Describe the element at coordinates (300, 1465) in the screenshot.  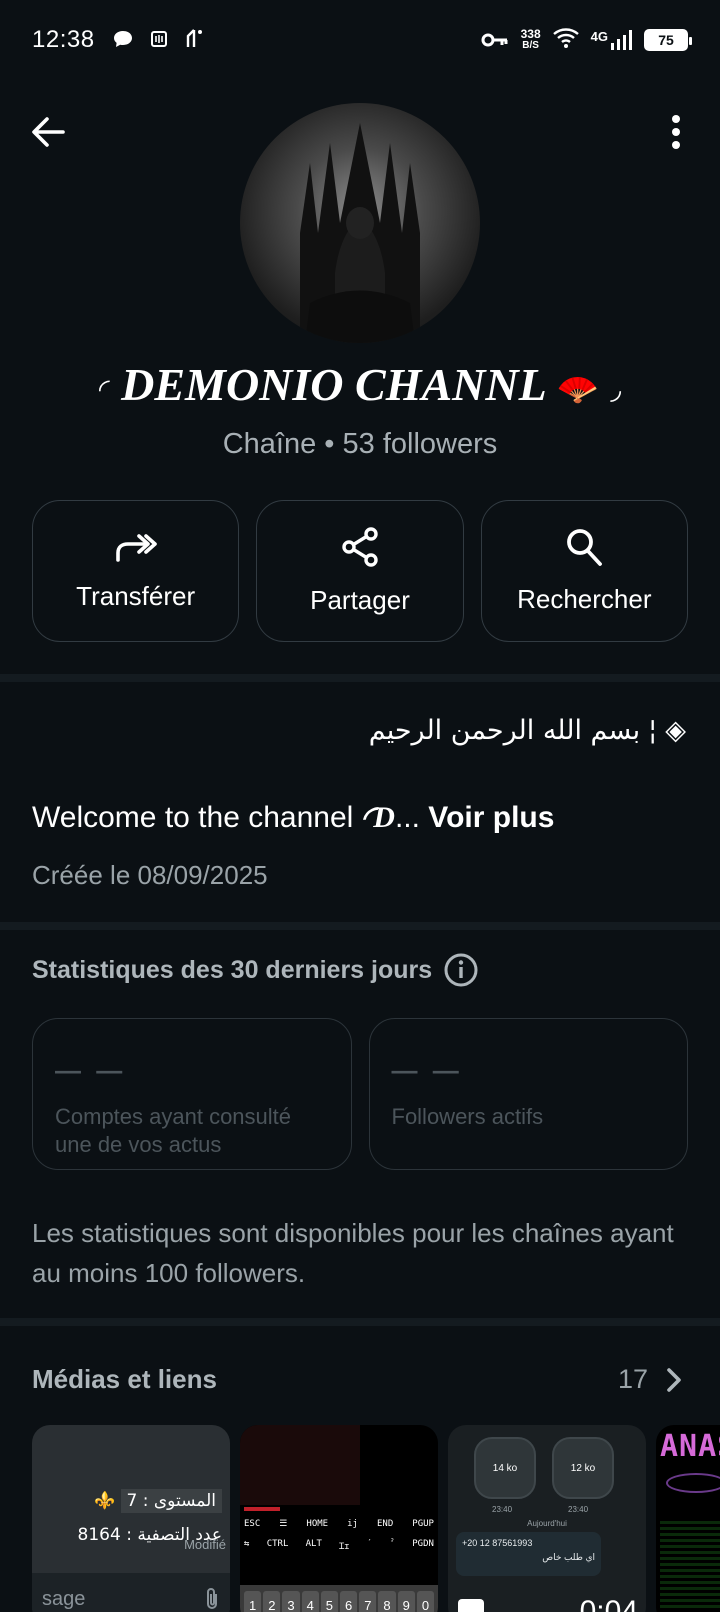
I see `terminal-area` at that location.